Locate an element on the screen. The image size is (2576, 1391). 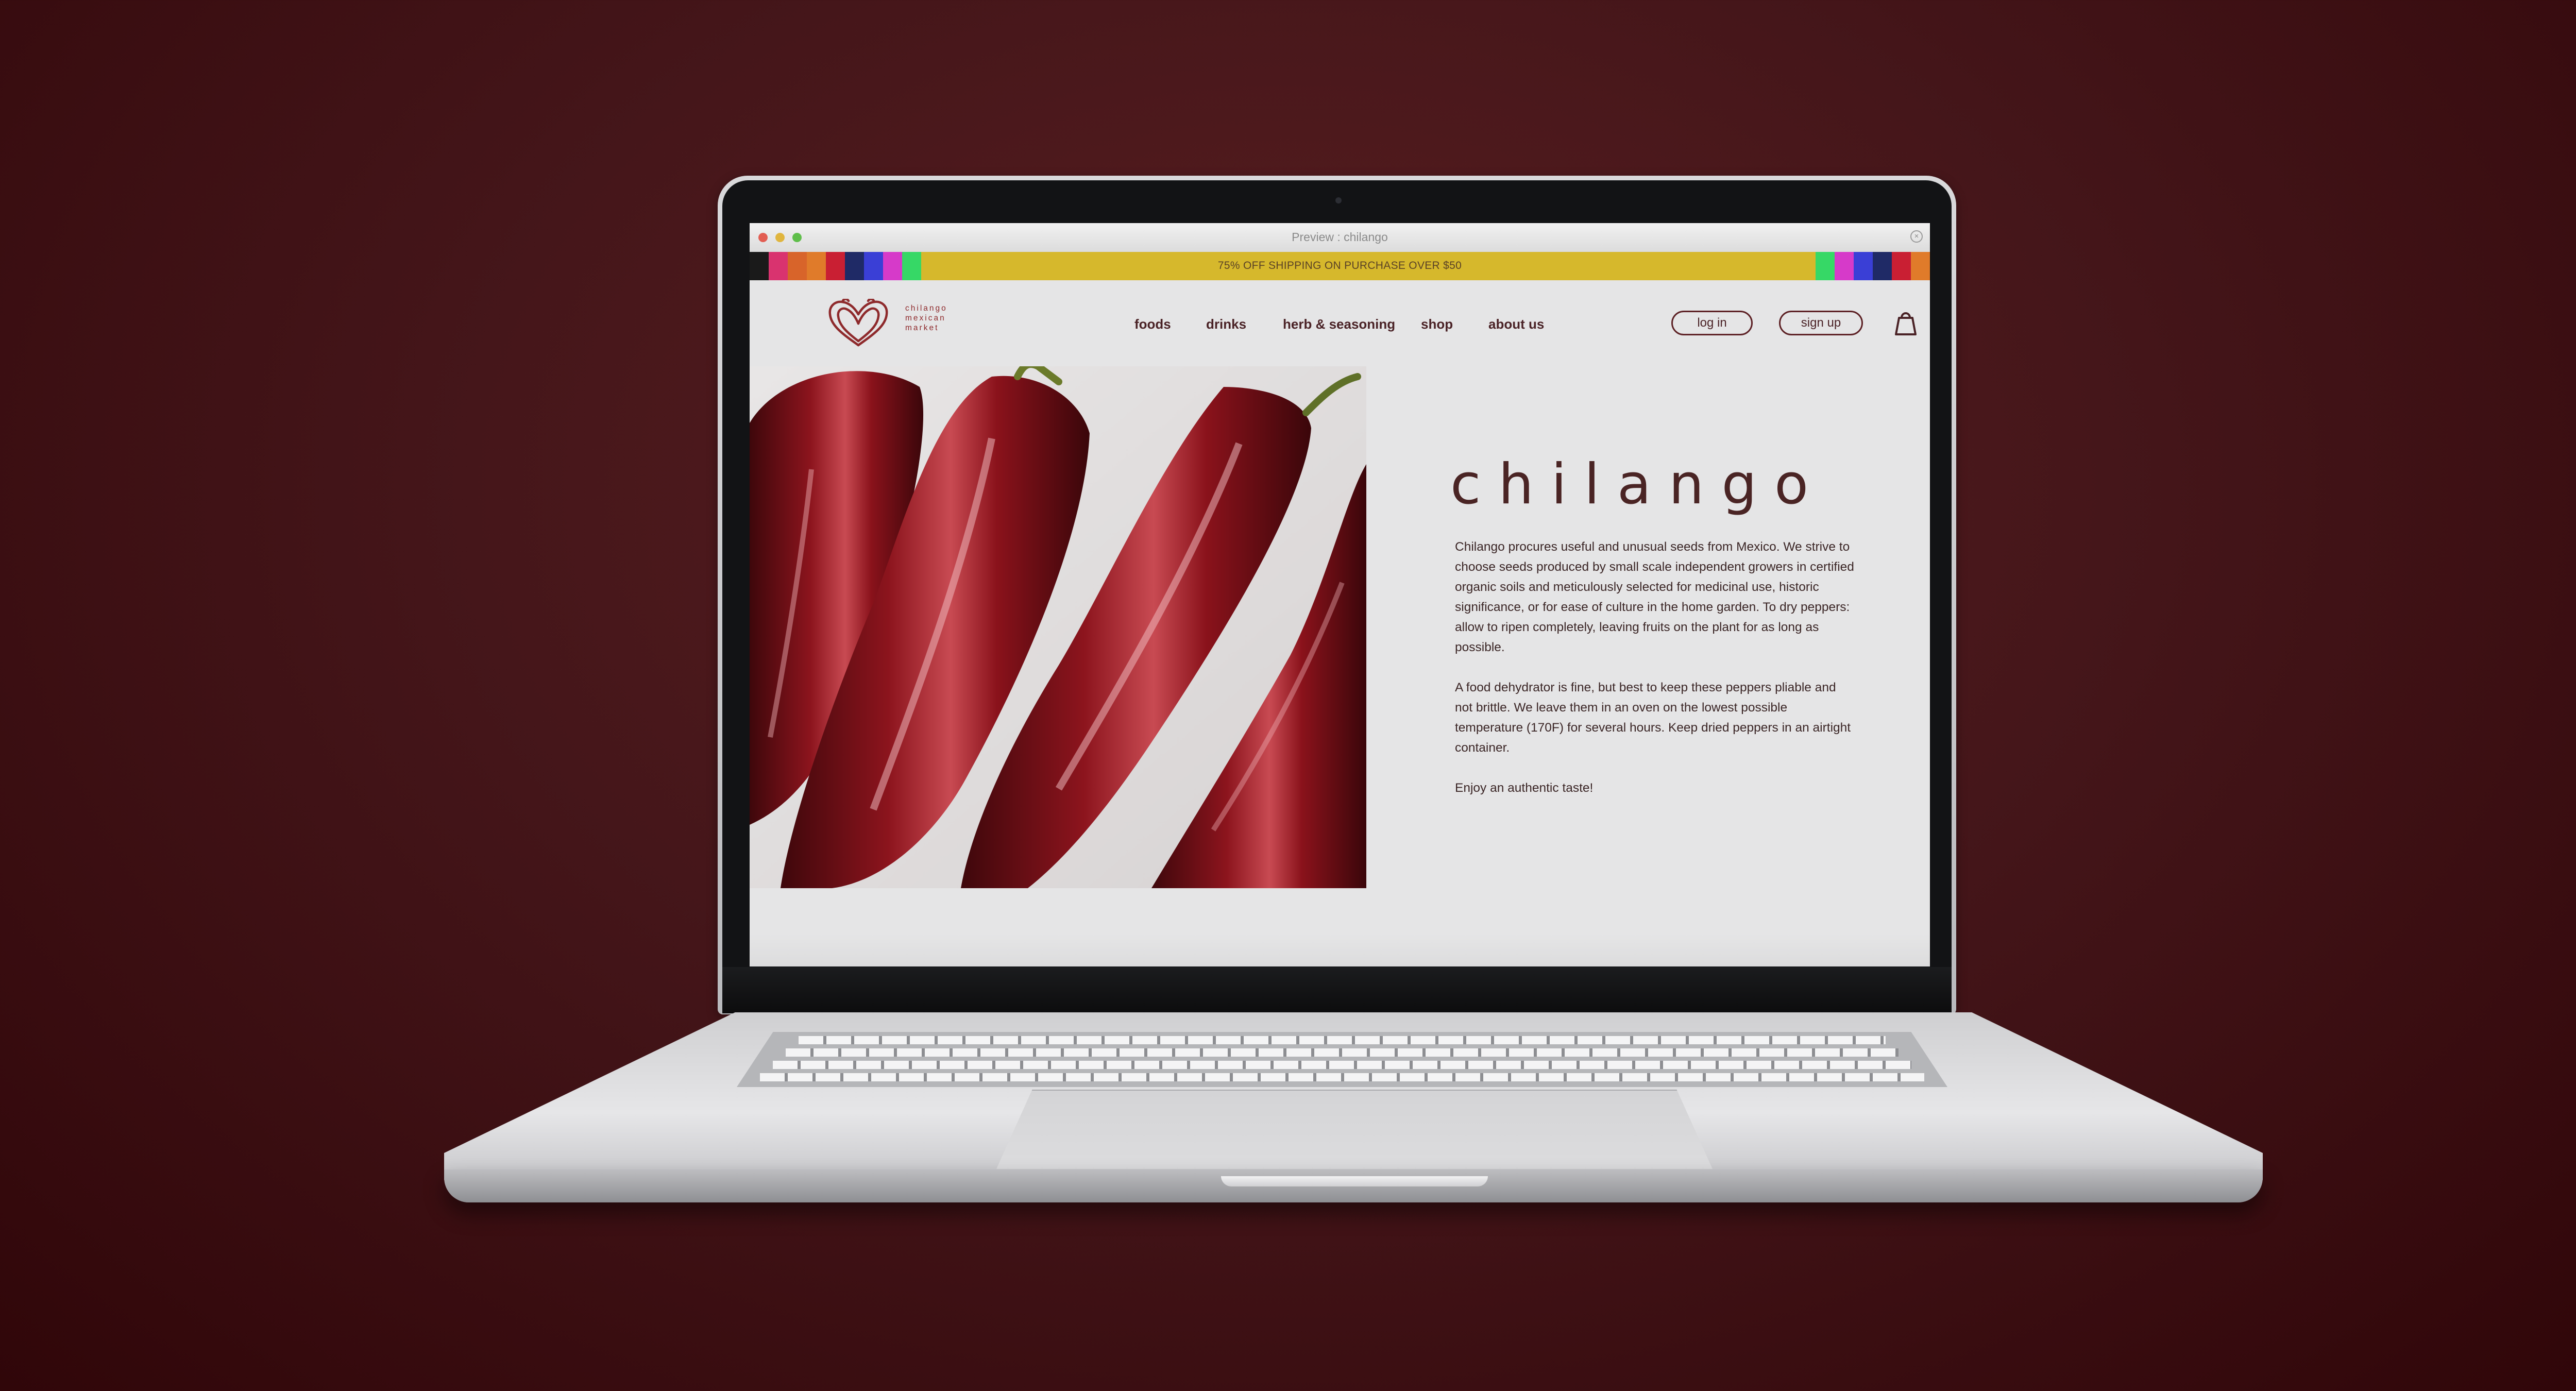
nav-herb-seasoning: herb & seasoning is located at coordinates (1339, 324).